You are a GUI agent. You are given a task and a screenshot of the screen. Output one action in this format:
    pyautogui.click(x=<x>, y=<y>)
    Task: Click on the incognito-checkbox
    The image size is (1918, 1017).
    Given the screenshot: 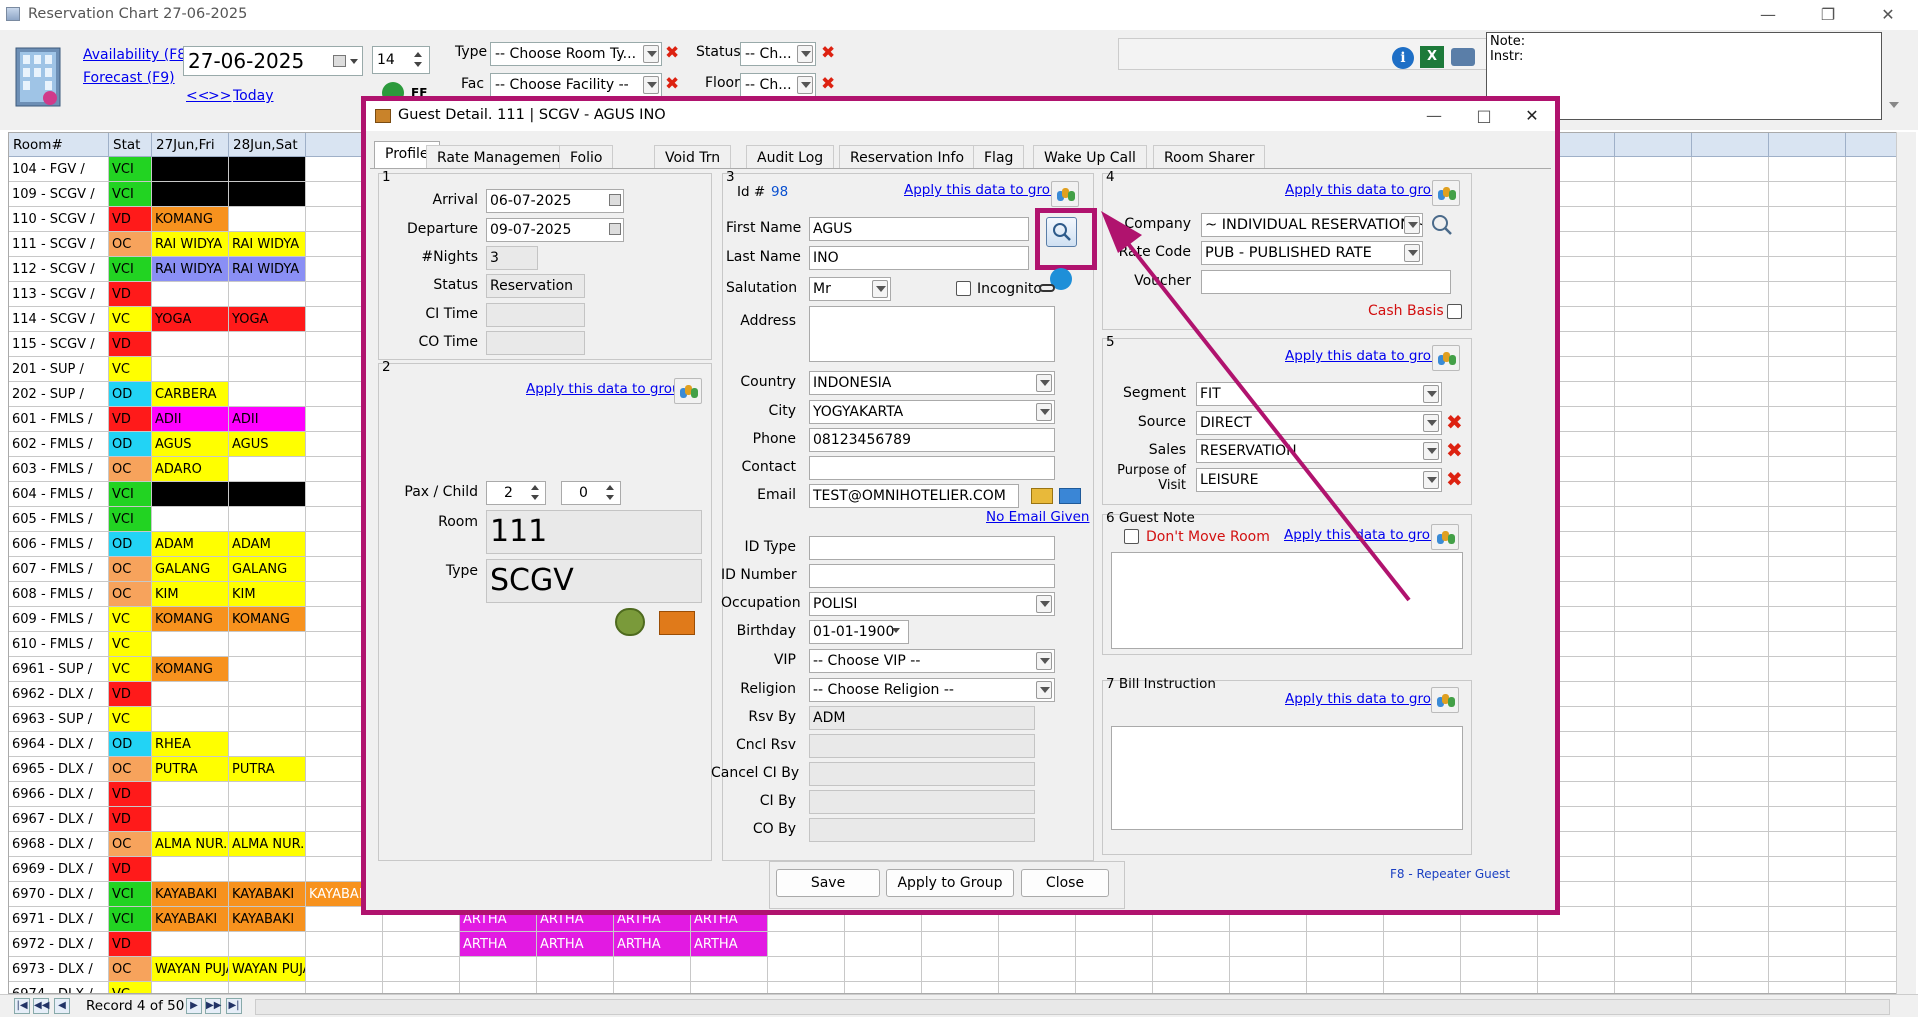 What is the action you would take?
    pyautogui.click(x=963, y=288)
    